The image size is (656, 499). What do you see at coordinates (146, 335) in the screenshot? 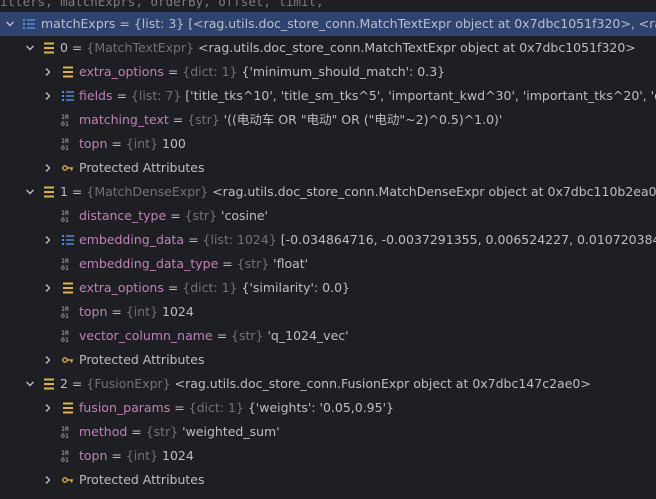
I see `attribute-name: vector_column_name` at bounding box center [146, 335].